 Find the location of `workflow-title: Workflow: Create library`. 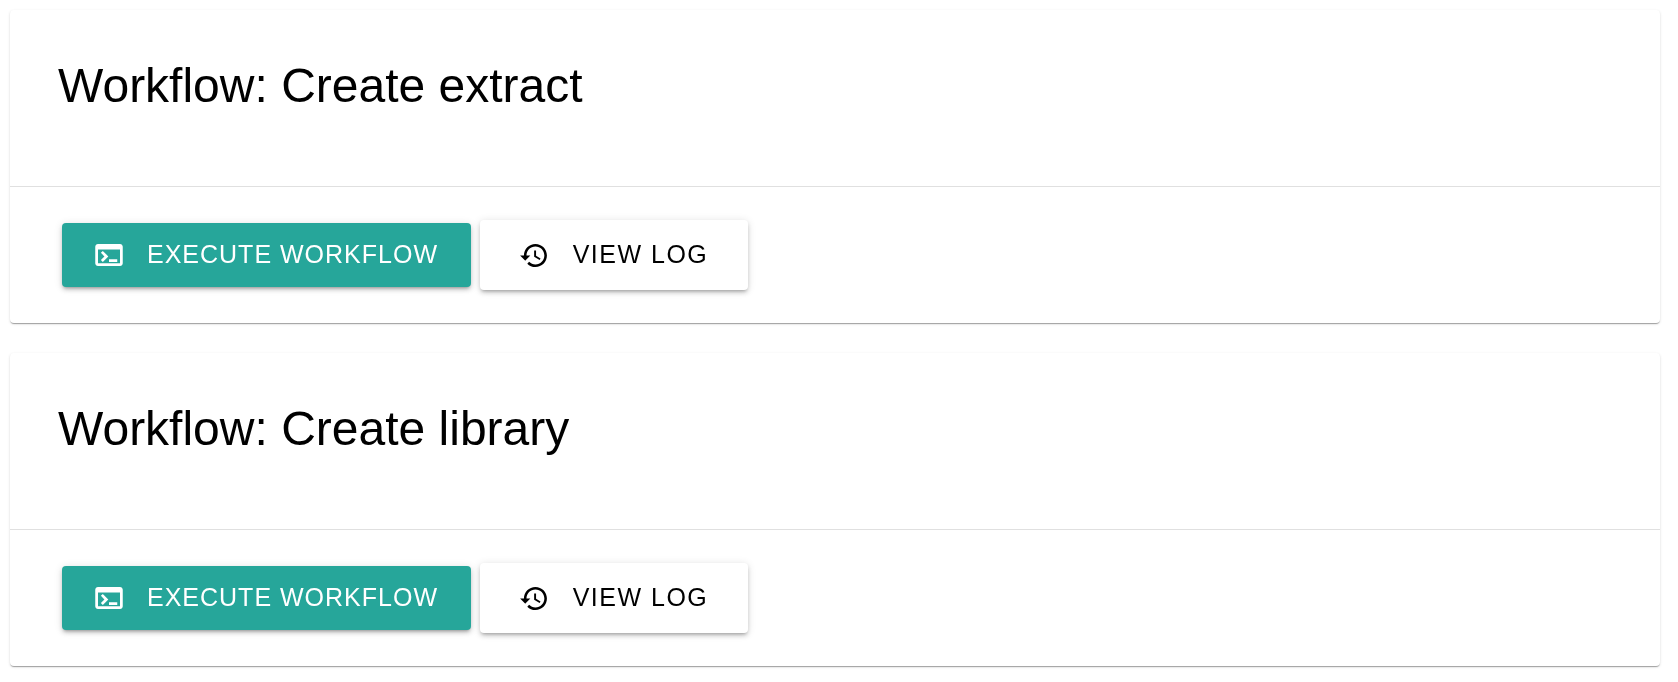

workflow-title: Workflow: Create library is located at coordinates (314, 429).